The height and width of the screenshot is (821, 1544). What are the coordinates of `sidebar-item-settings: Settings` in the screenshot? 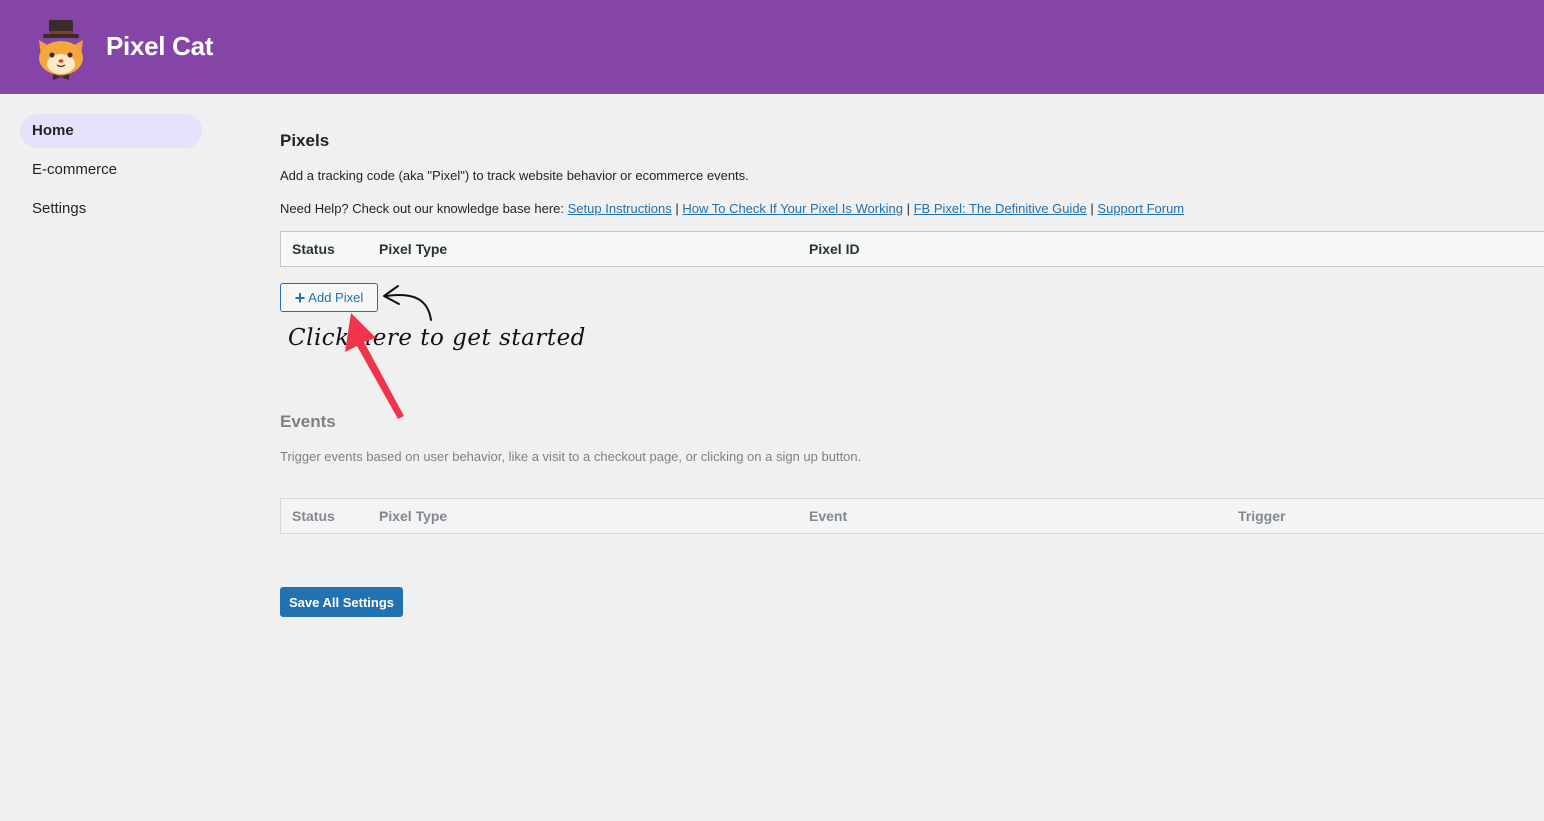 It's located at (111, 209).